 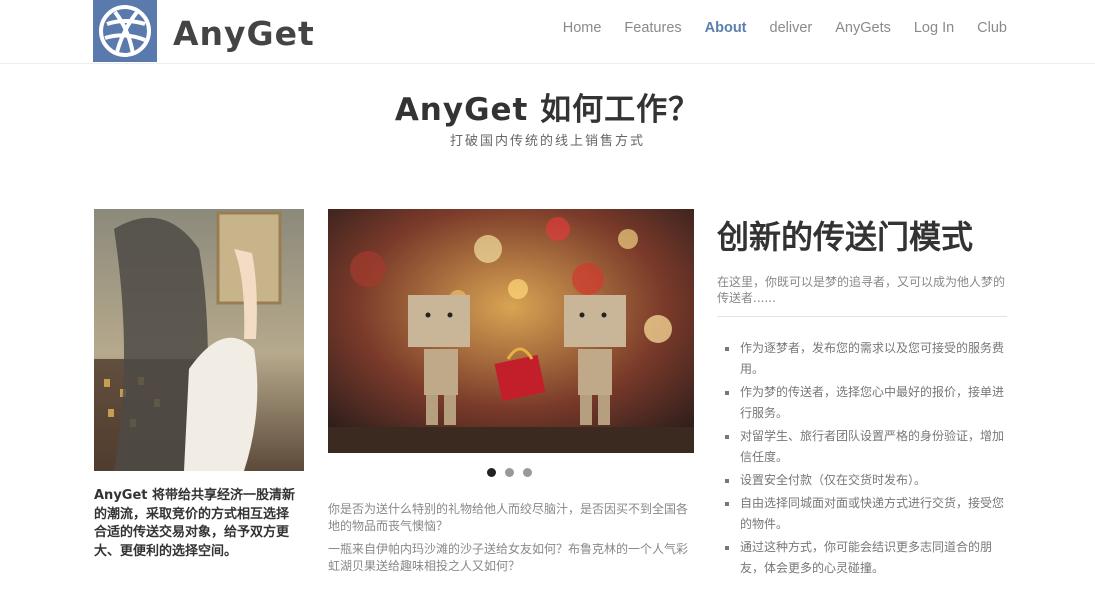 I want to click on carousel-dots, so click(x=509, y=472).